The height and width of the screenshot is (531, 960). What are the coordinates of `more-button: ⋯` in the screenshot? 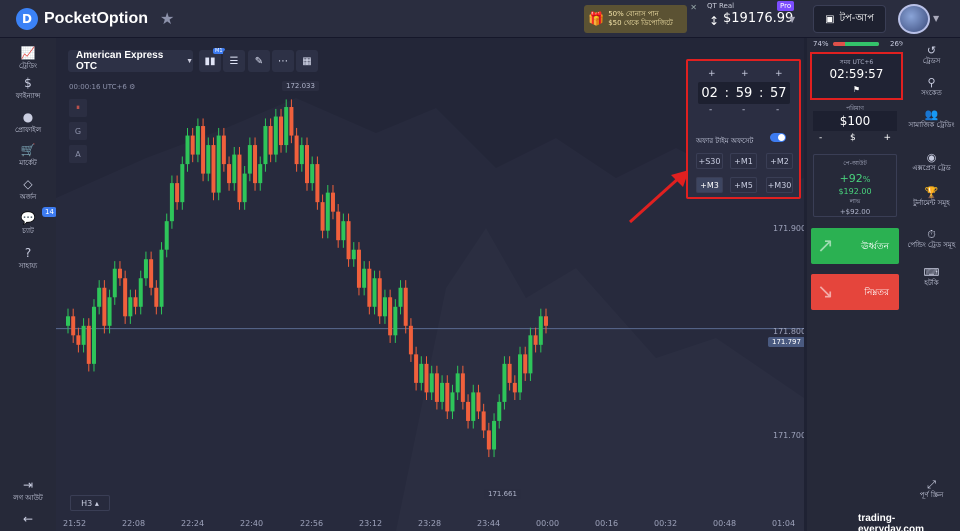 It's located at (283, 61).